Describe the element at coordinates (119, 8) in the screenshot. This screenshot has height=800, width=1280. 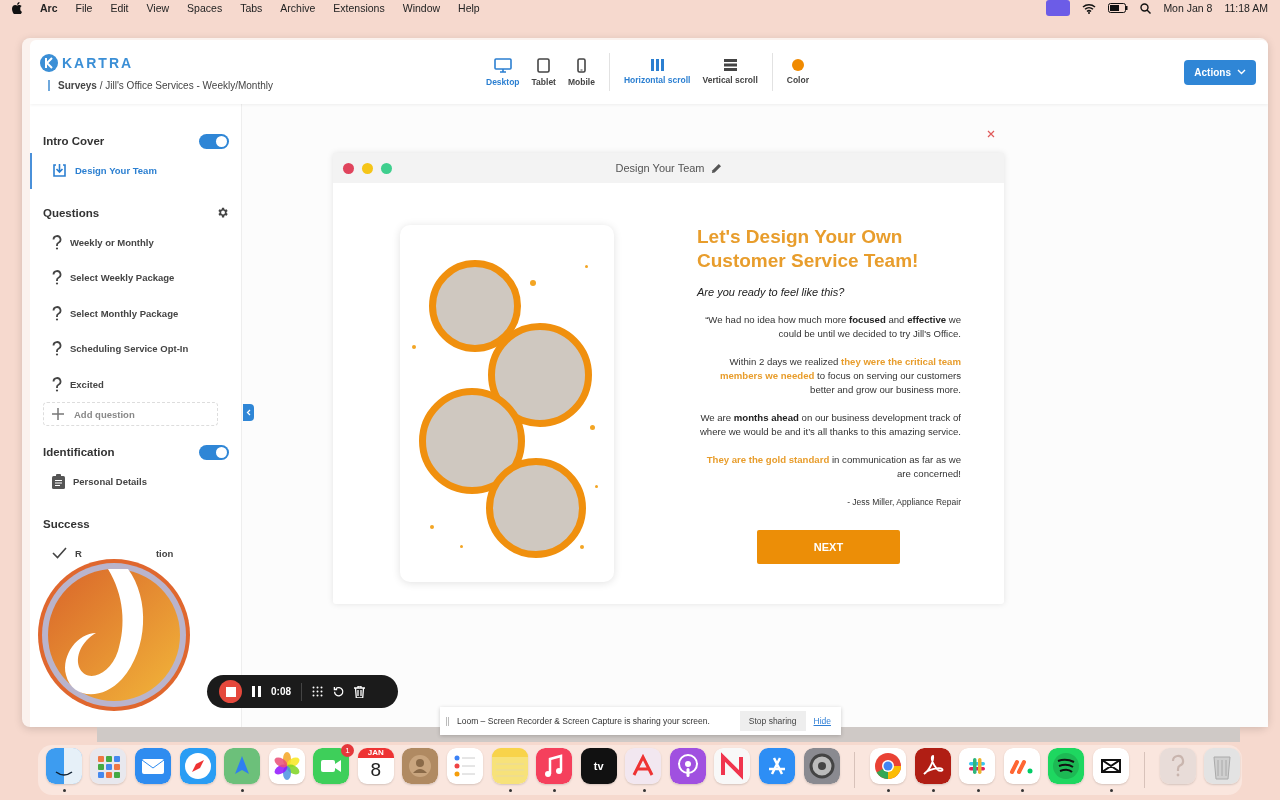
I see `menu-item: Edit` at that location.